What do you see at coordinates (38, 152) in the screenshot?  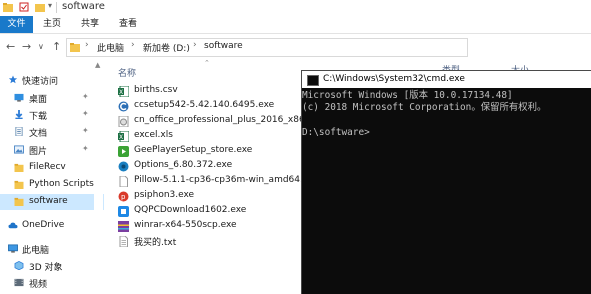 I see `nav-label: 图片` at bounding box center [38, 152].